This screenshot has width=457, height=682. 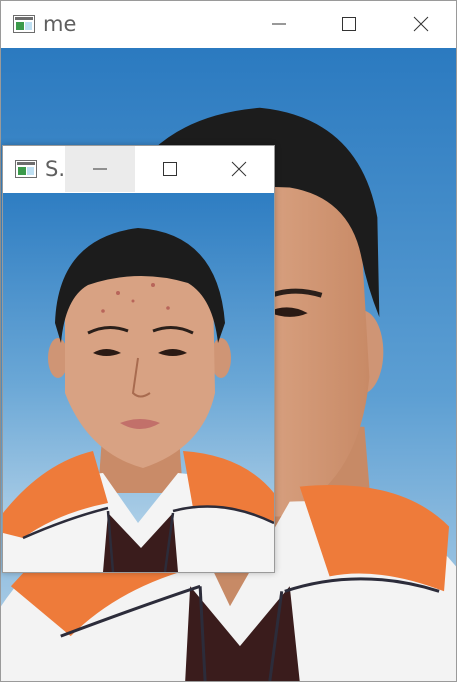 What do you see at coordinates (60, 24) in the screenshot?
I see `main-window-title: me` at bounding box center [60, 24].